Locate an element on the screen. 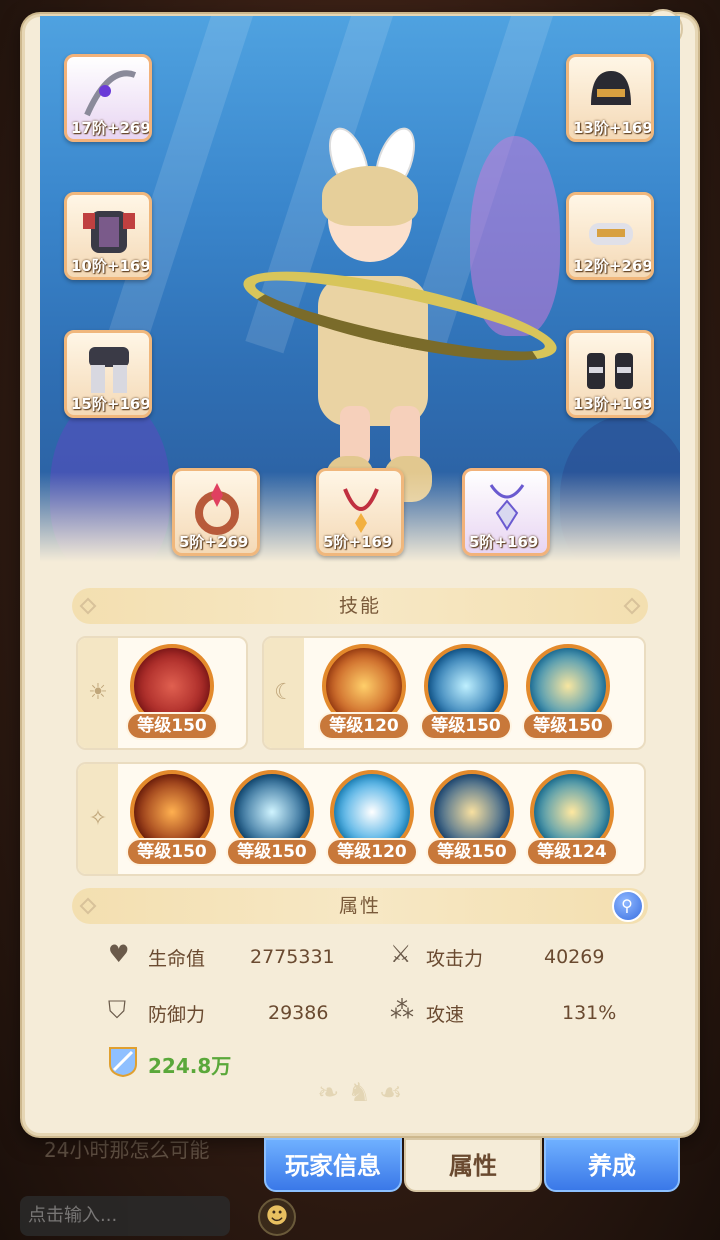  gear-level: 17阶 is located at coordinates (89, 128).